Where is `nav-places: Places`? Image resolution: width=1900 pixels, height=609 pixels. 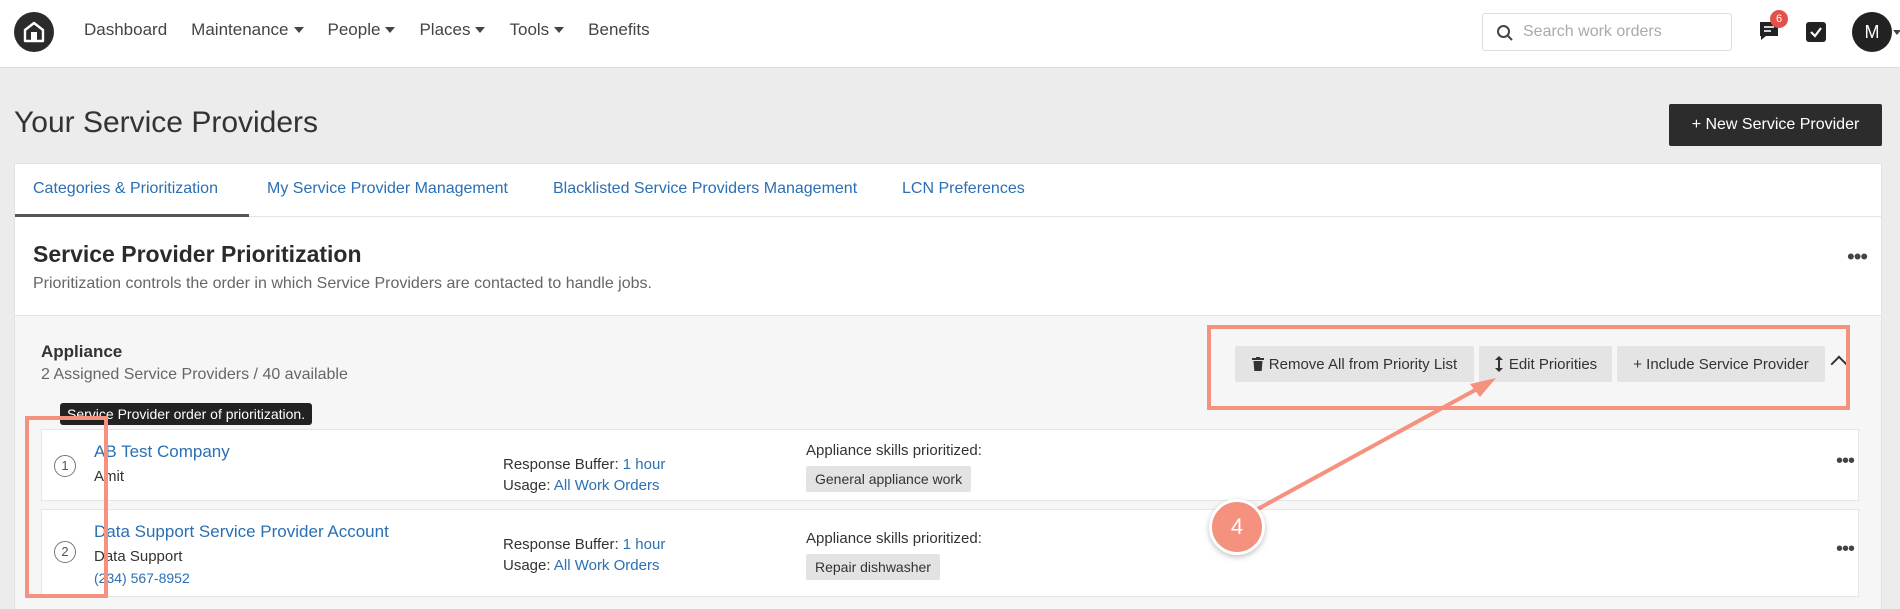
nav-places: Places is located at coordinates (452, 30).